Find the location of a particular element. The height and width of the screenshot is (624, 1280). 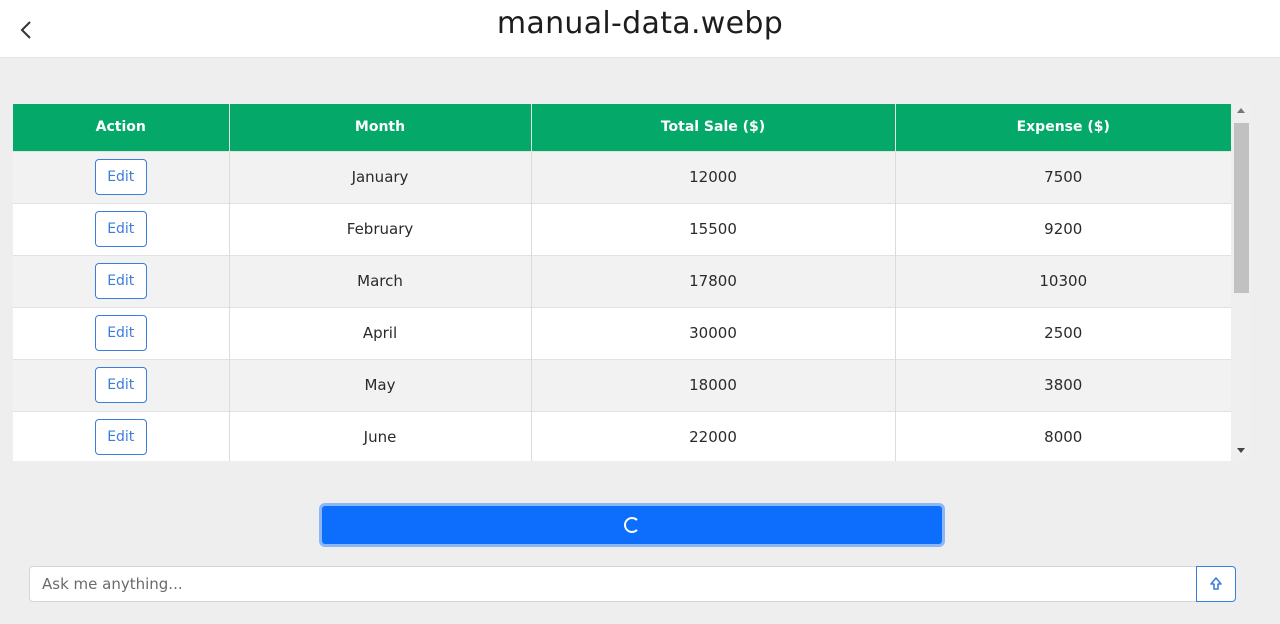

expense-cell: 3800 is located at coordinates (1063, 384).